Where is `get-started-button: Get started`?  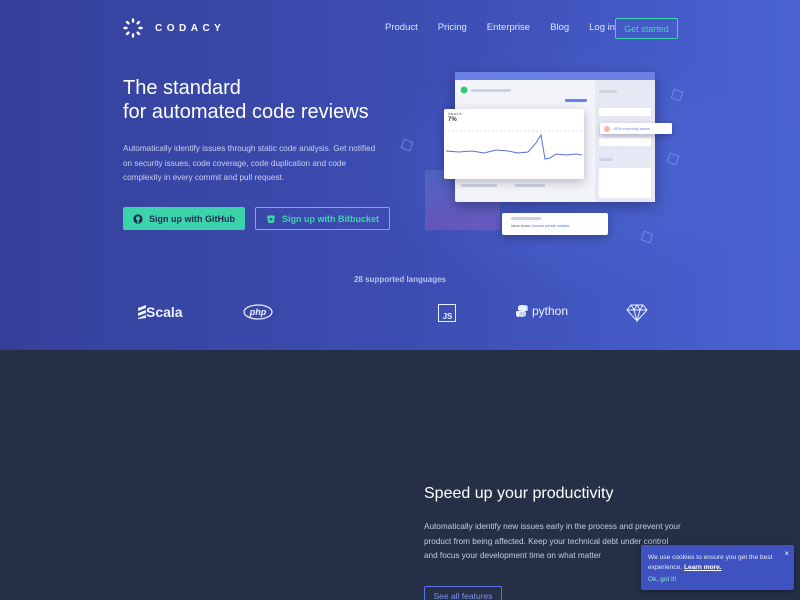
get-started-button: Get started is located at coordinates (646, 28).